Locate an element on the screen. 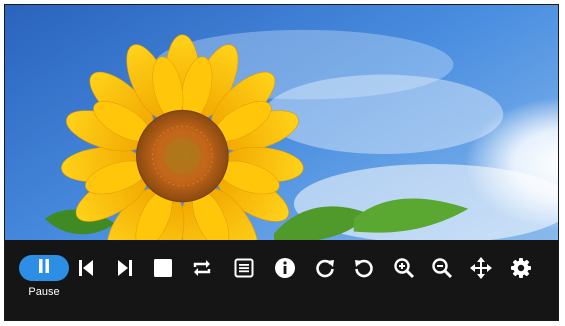 The image size is (565, 326). rotate-counterclockwise-icon is located at coordinates (364, 268).